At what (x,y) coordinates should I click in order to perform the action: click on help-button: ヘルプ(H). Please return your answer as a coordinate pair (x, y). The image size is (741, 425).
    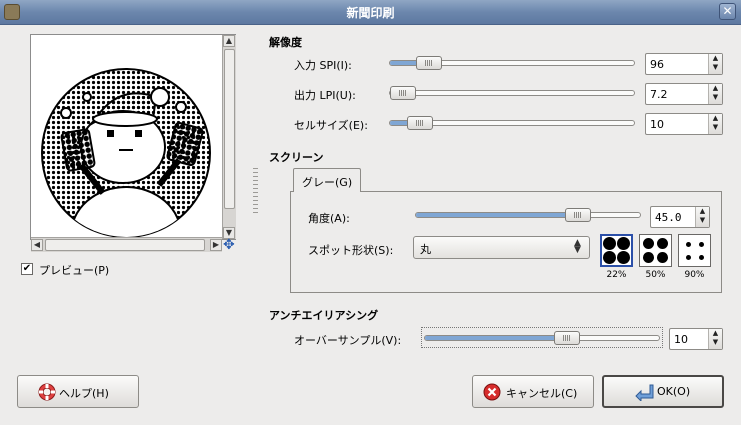
    Looking at the image, I should click on (78, 391).